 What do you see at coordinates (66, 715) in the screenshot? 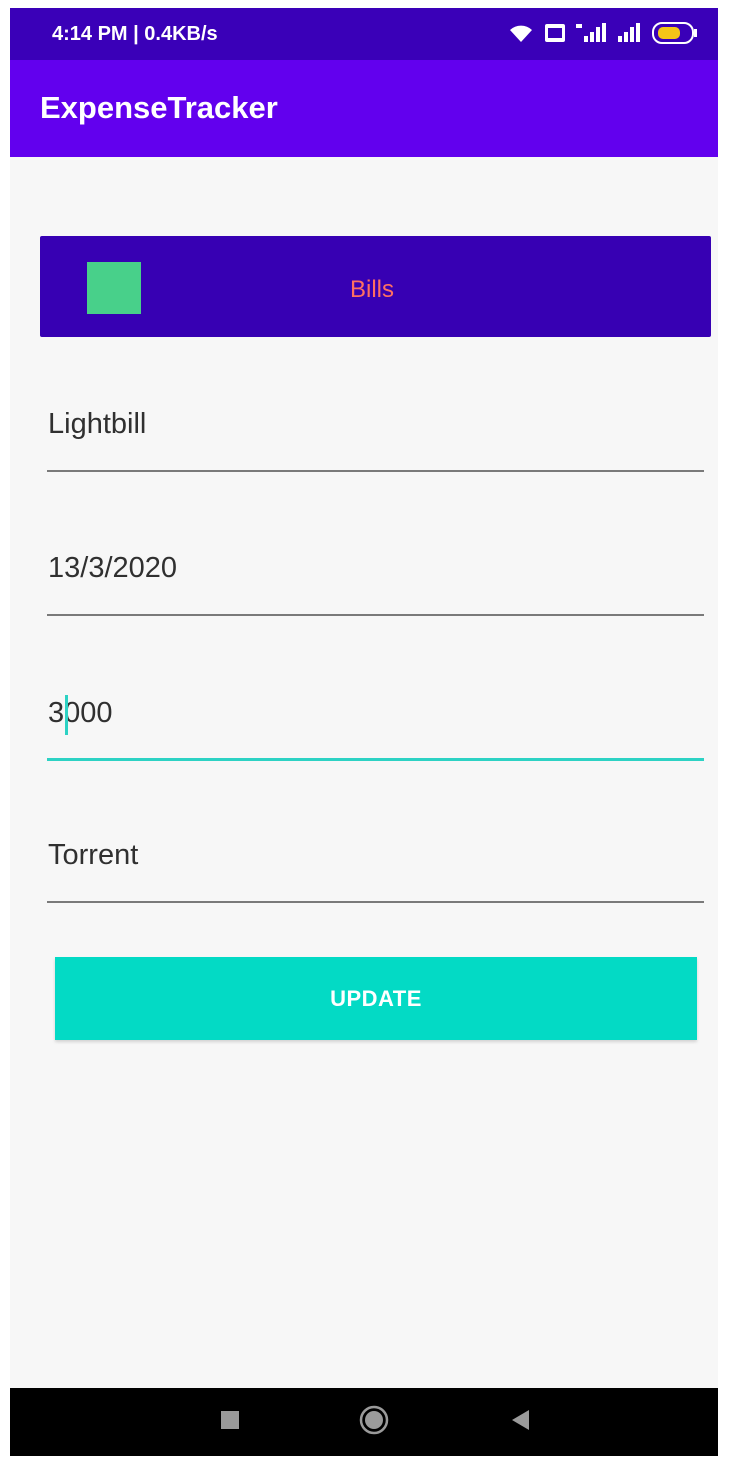
I see `text-cursor` at bounding box center [66, 715].